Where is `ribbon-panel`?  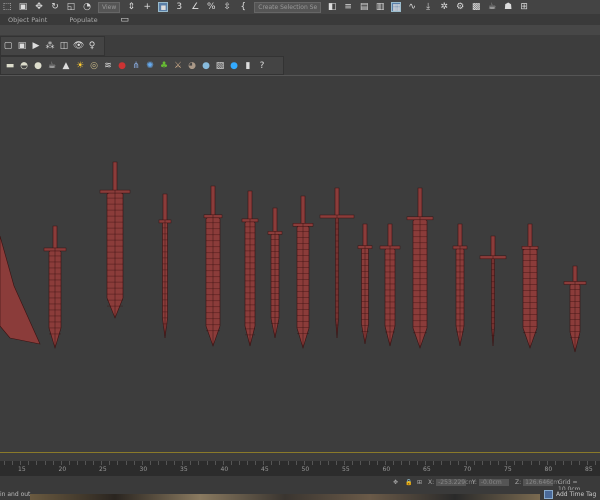
ribbon-panel is located at coordinates (300, 30).